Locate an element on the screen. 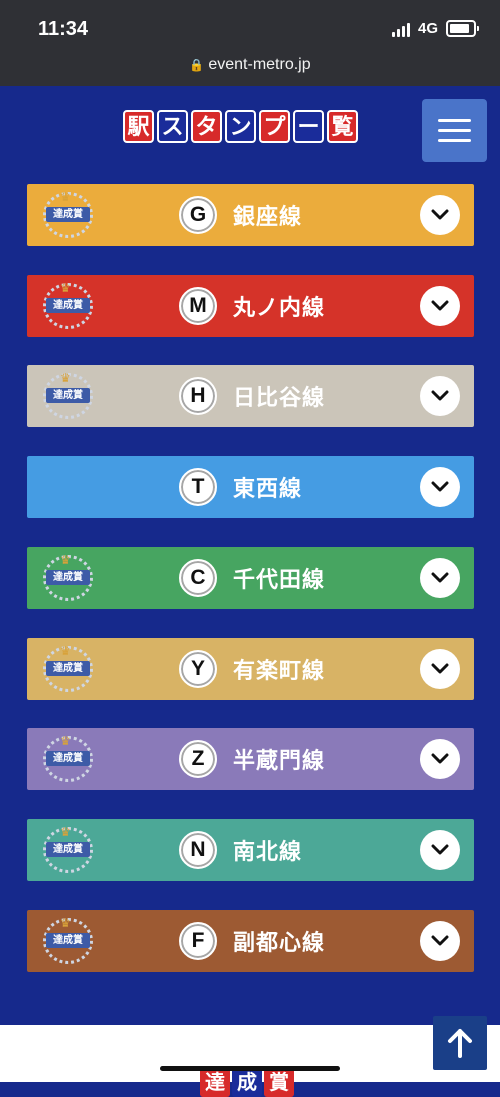  footer-title-char: 成 is located at coordinates (247, 1082).